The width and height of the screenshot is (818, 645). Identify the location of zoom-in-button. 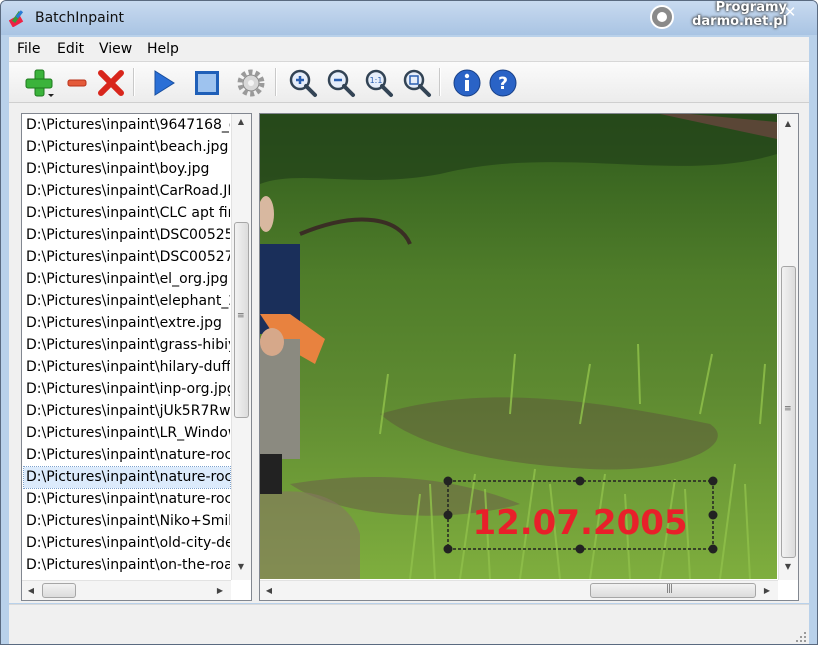
(302, 82).